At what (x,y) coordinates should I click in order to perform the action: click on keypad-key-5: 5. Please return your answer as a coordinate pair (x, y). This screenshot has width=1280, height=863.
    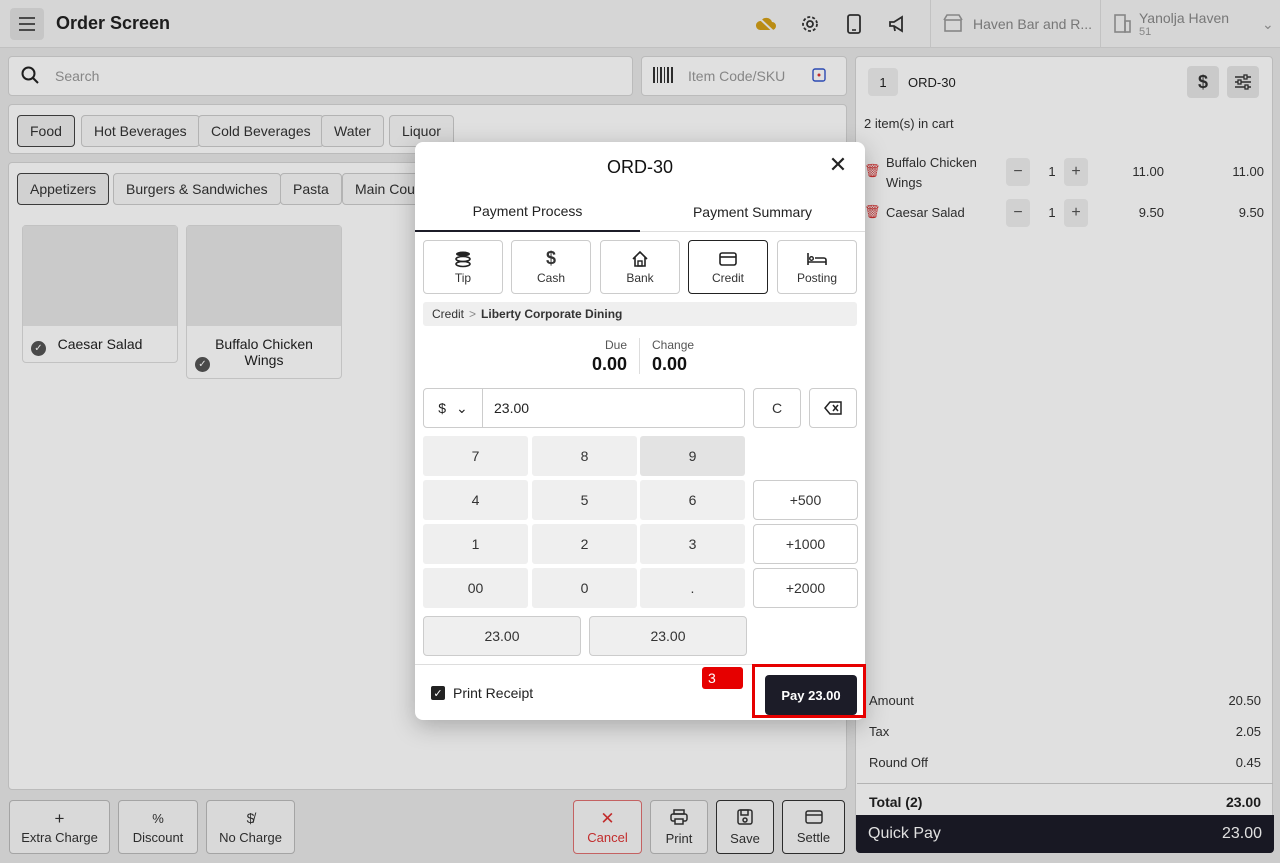
    Looking at the image, I should click on (584, 500).